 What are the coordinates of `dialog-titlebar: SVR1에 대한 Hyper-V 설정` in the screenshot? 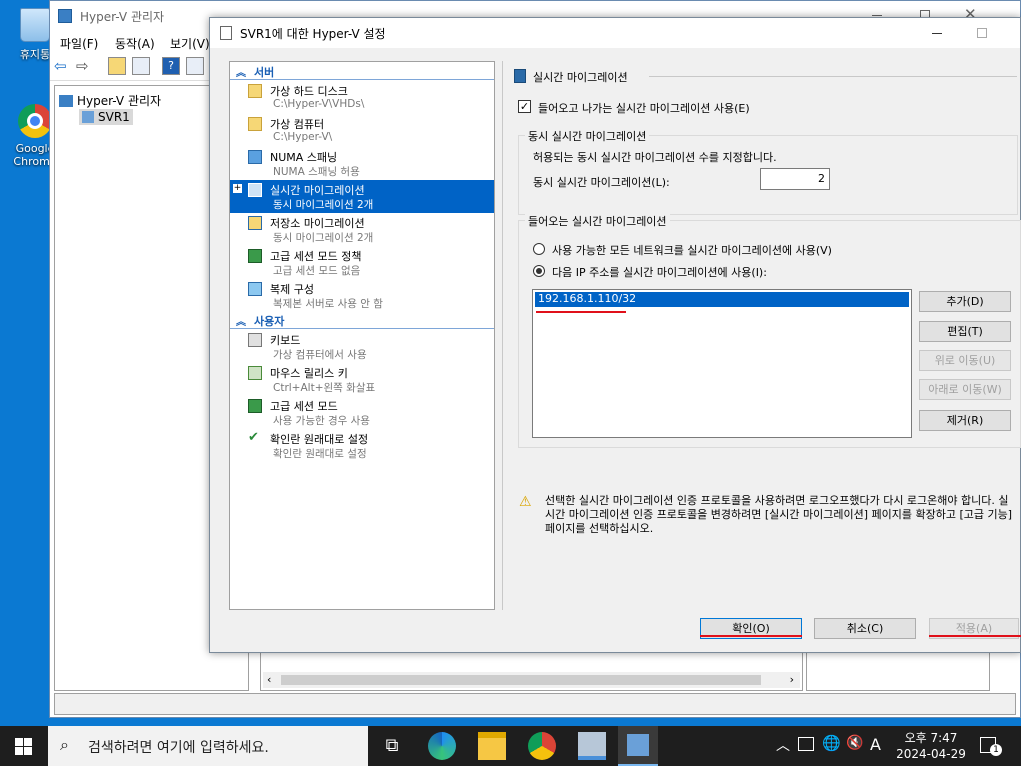 It's located at (615, 33).